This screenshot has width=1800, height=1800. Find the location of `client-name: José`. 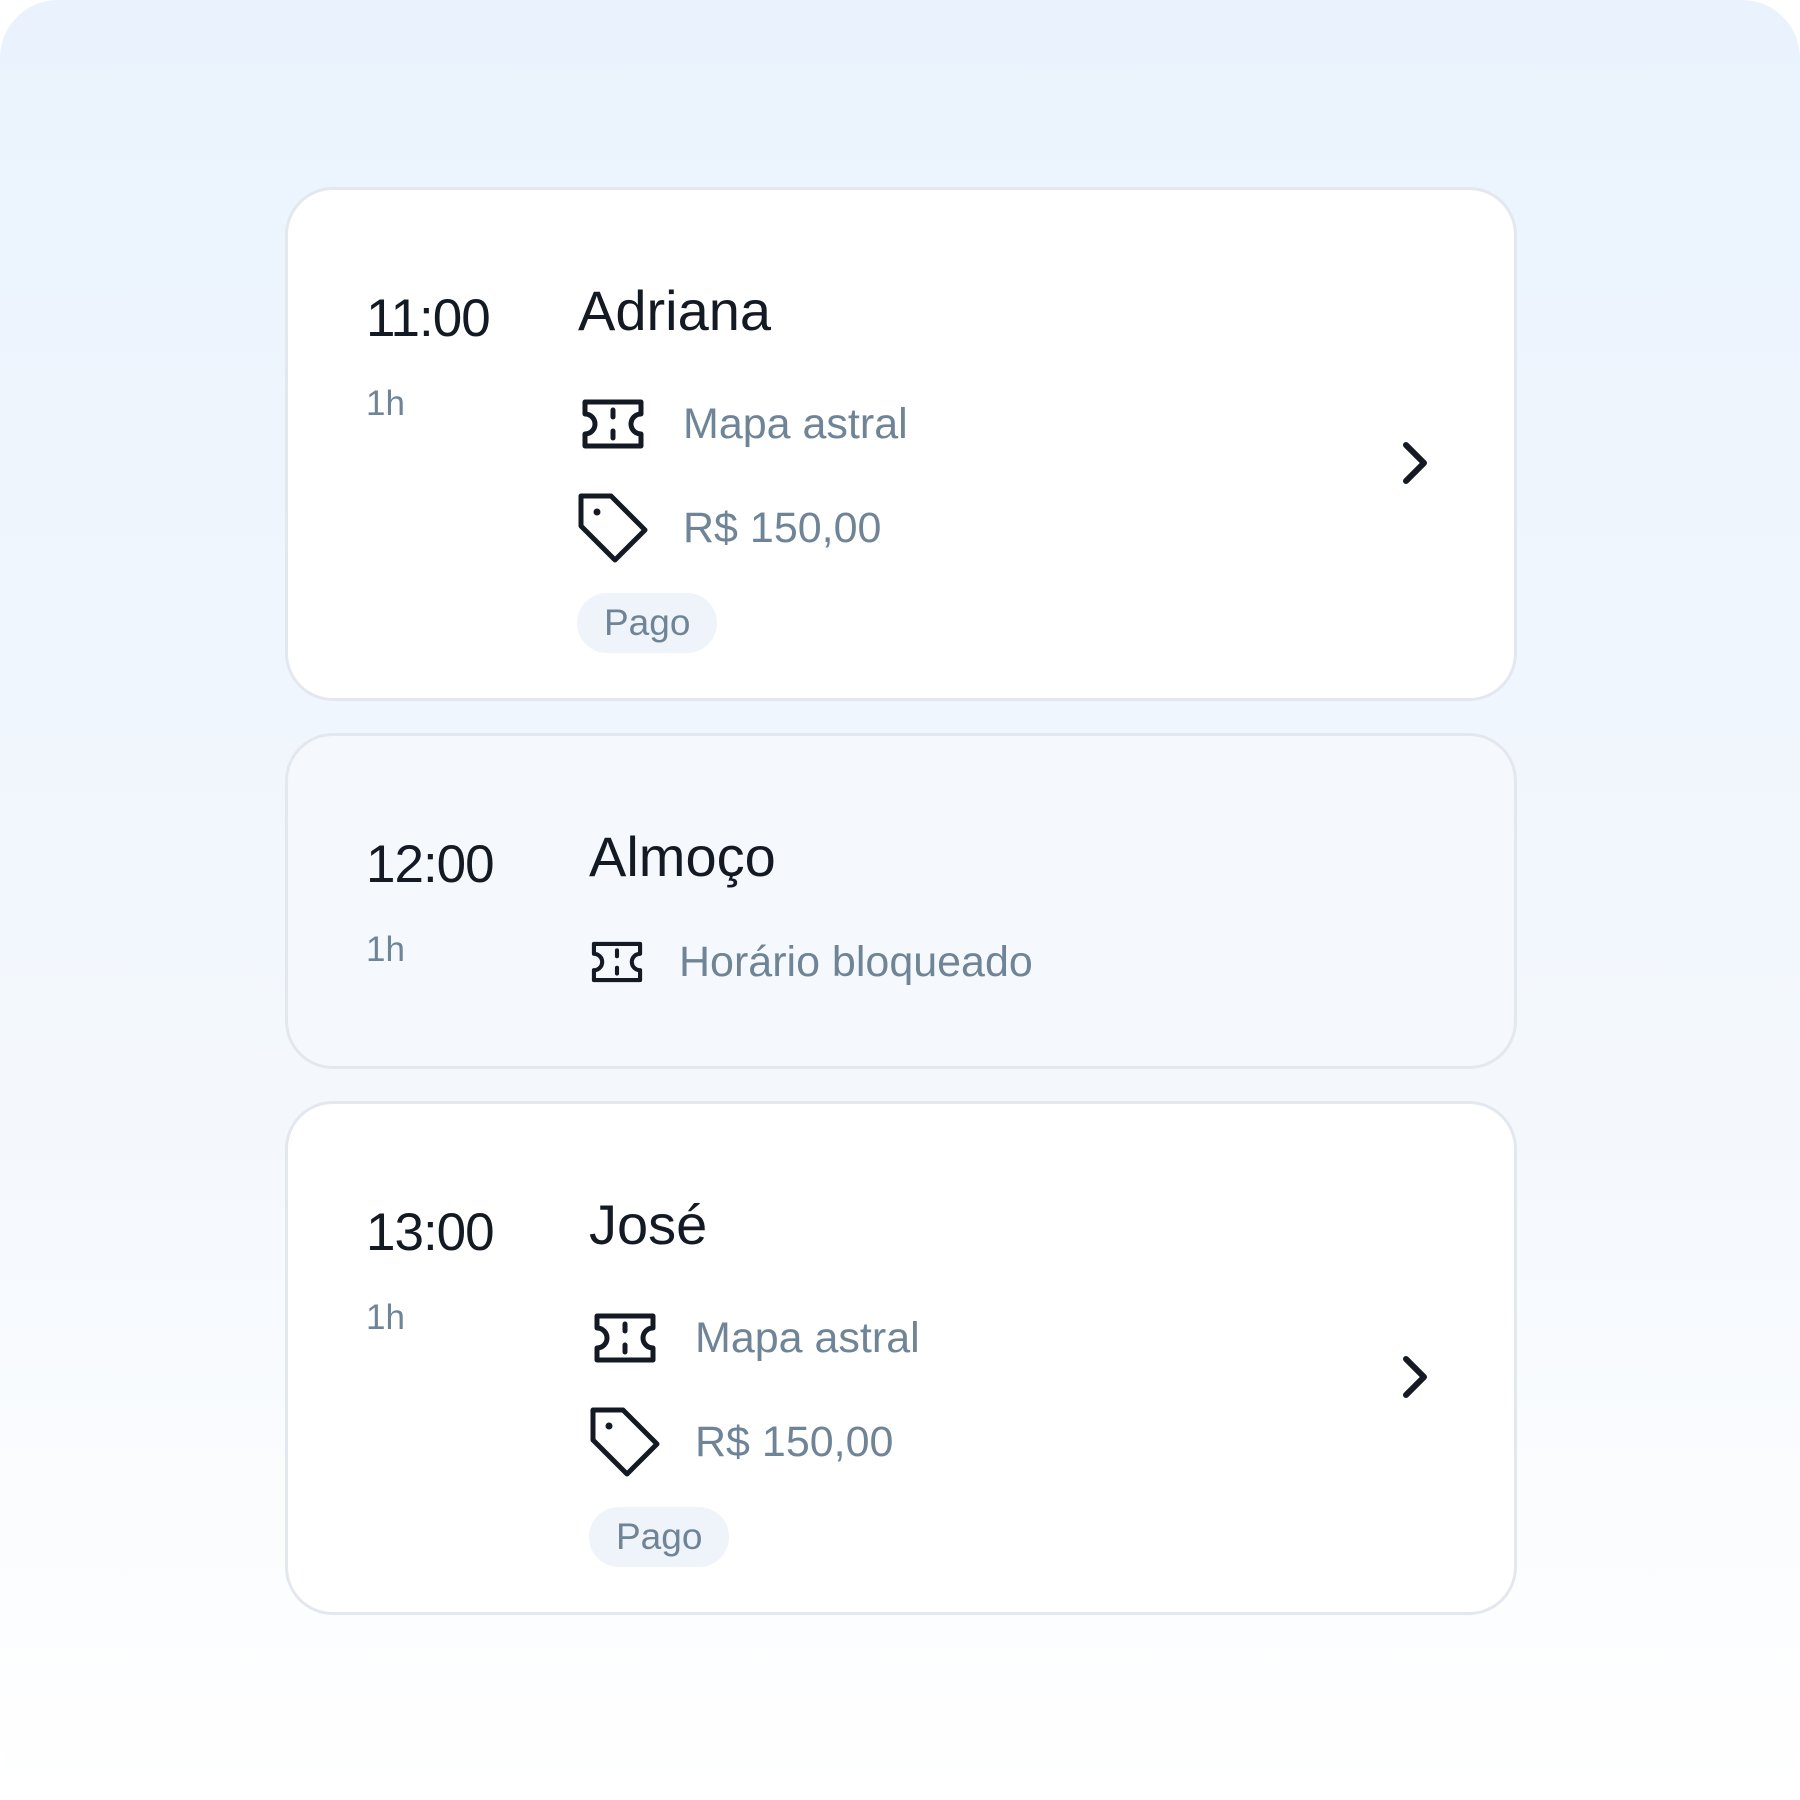

client-name: José is located at coordinates (648, 1224).